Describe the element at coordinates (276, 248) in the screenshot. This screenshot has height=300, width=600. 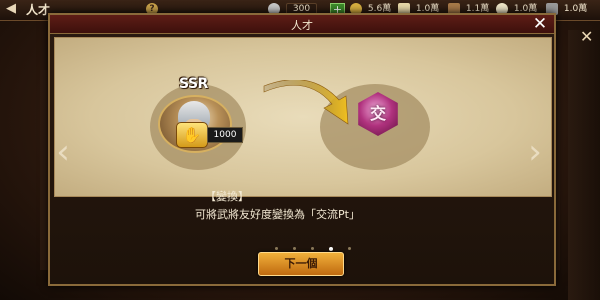
I see `page-dot` at that location.